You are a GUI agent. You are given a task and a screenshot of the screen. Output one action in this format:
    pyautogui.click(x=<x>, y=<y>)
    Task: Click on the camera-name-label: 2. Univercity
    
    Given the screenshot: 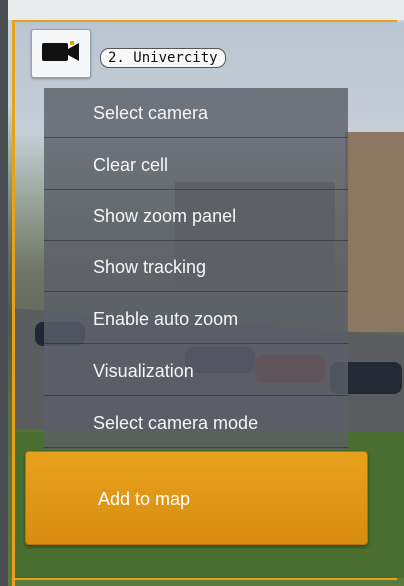 What is the action you would take?
    pyautogui.click(x=163, y=58)
    